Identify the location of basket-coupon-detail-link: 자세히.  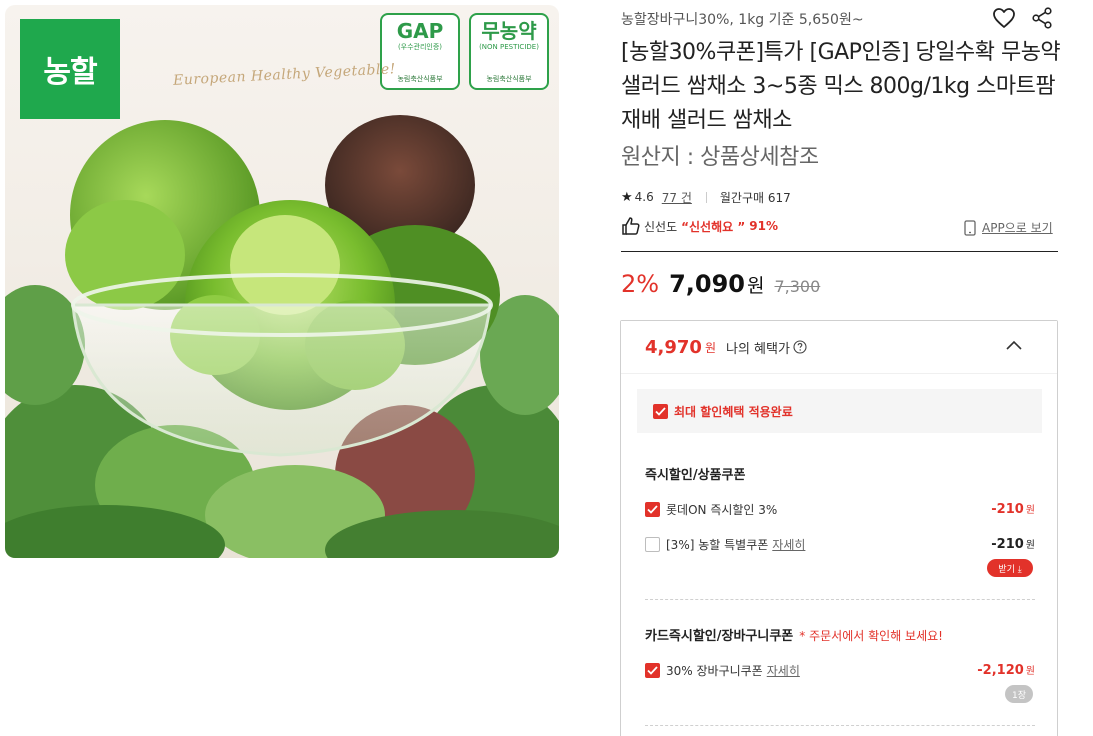
(783, 670).